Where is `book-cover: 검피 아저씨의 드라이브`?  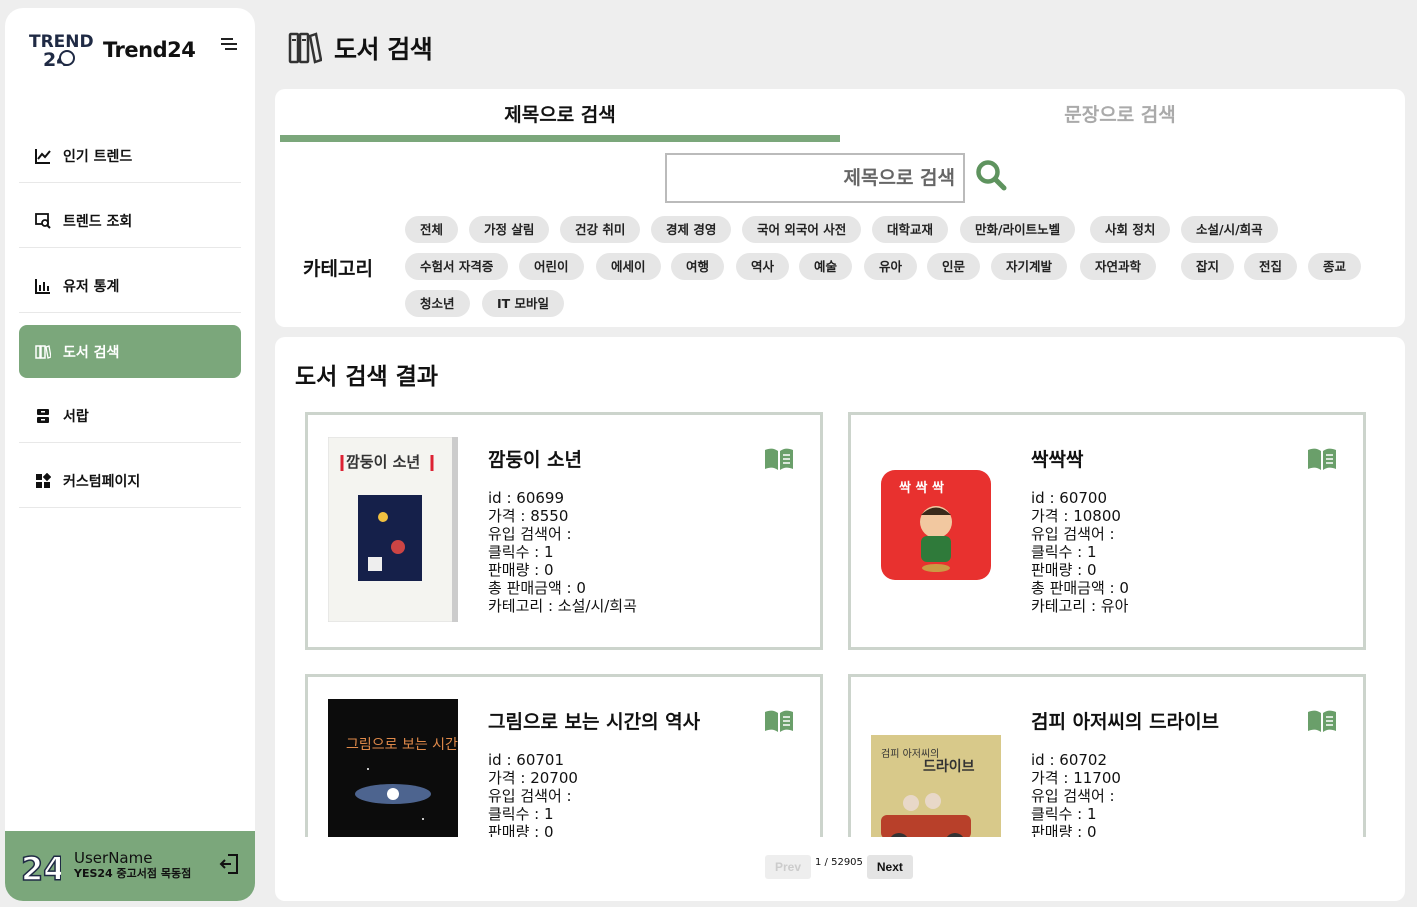 book-cover: 검피 아저씨의 드라이브 is located at coordinates (936, 786).